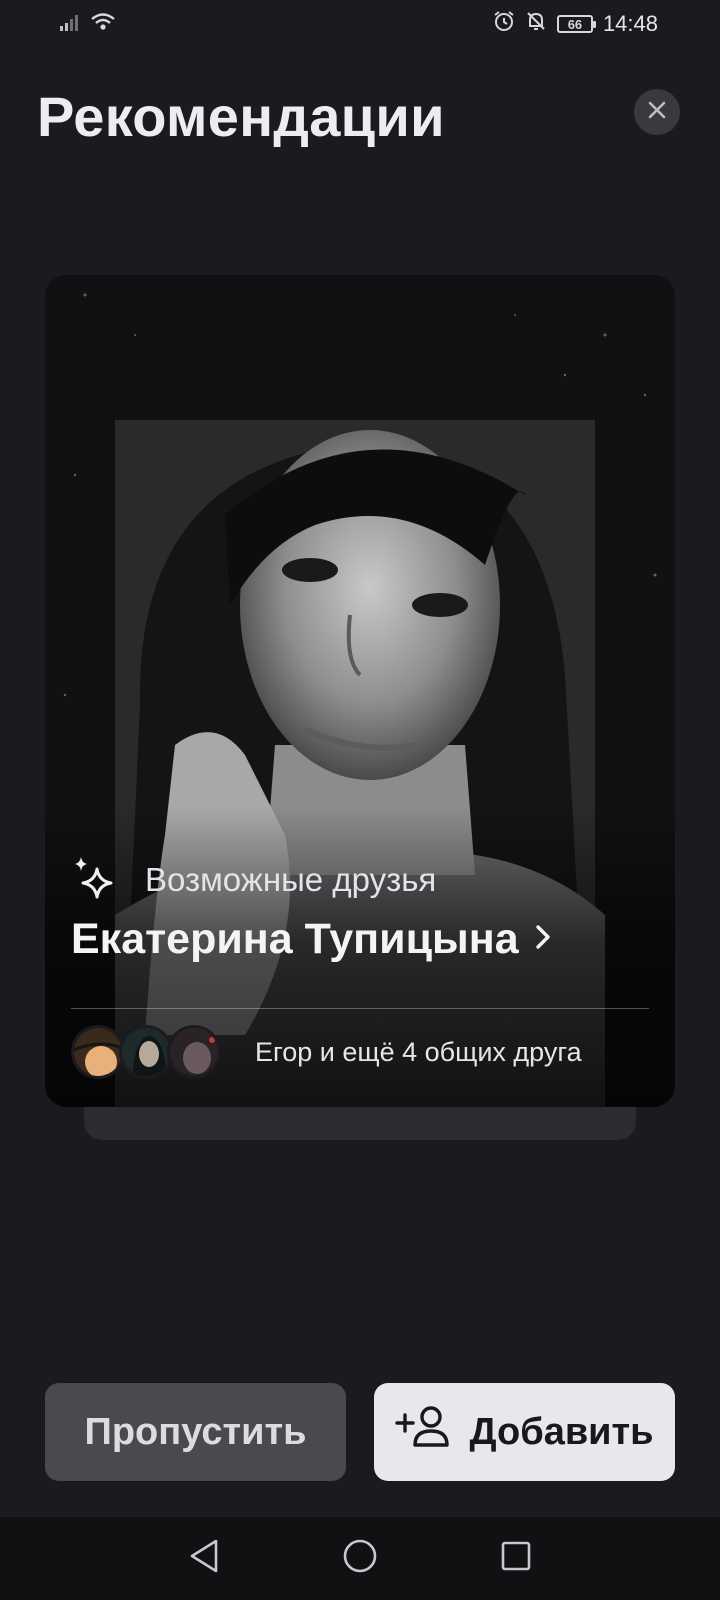 The width and height of the screenshot is (720, 1600). I want to click on home-button, so click(360, 1559).